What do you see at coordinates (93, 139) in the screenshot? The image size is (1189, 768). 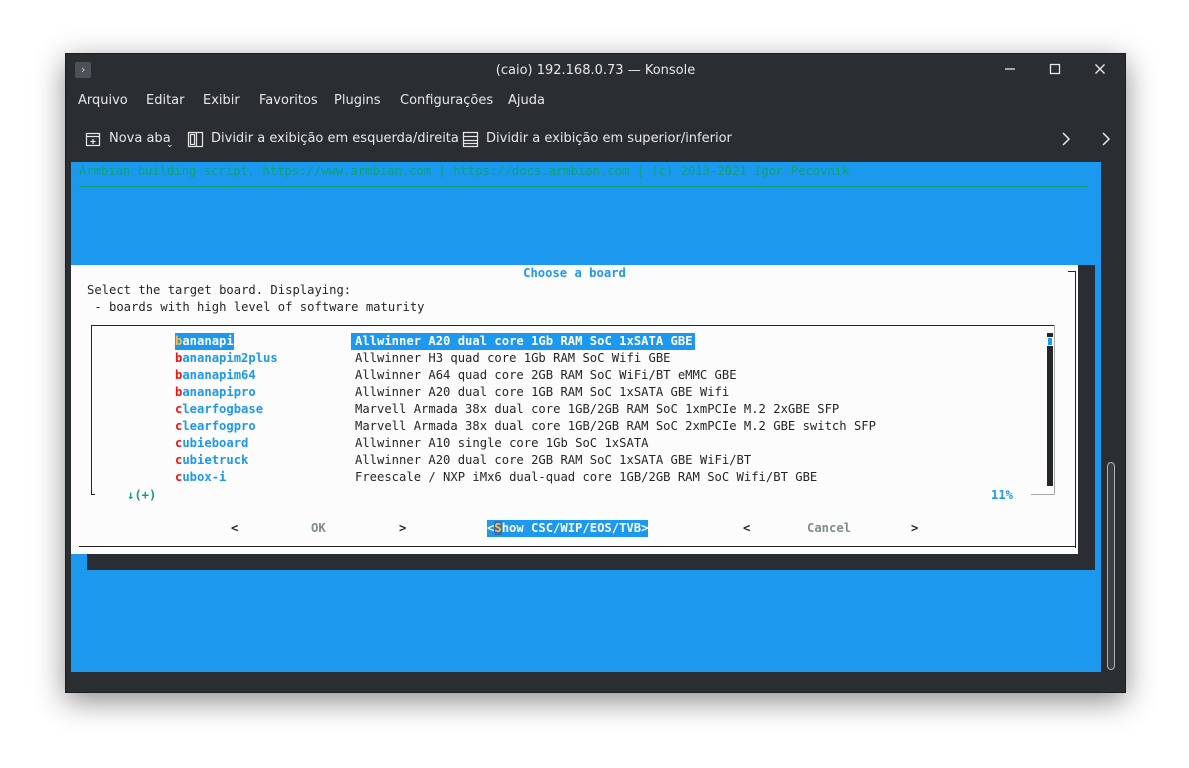 I see `new-tab-icon` at bounding box center [93, 139].